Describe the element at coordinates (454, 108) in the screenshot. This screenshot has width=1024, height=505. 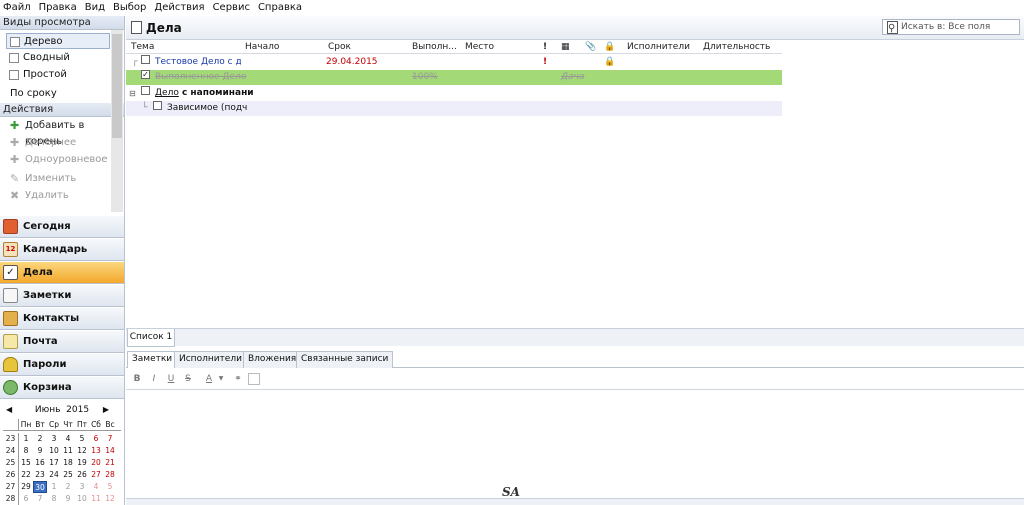
I see `table-row: └ Зависимое (подч` at that location.